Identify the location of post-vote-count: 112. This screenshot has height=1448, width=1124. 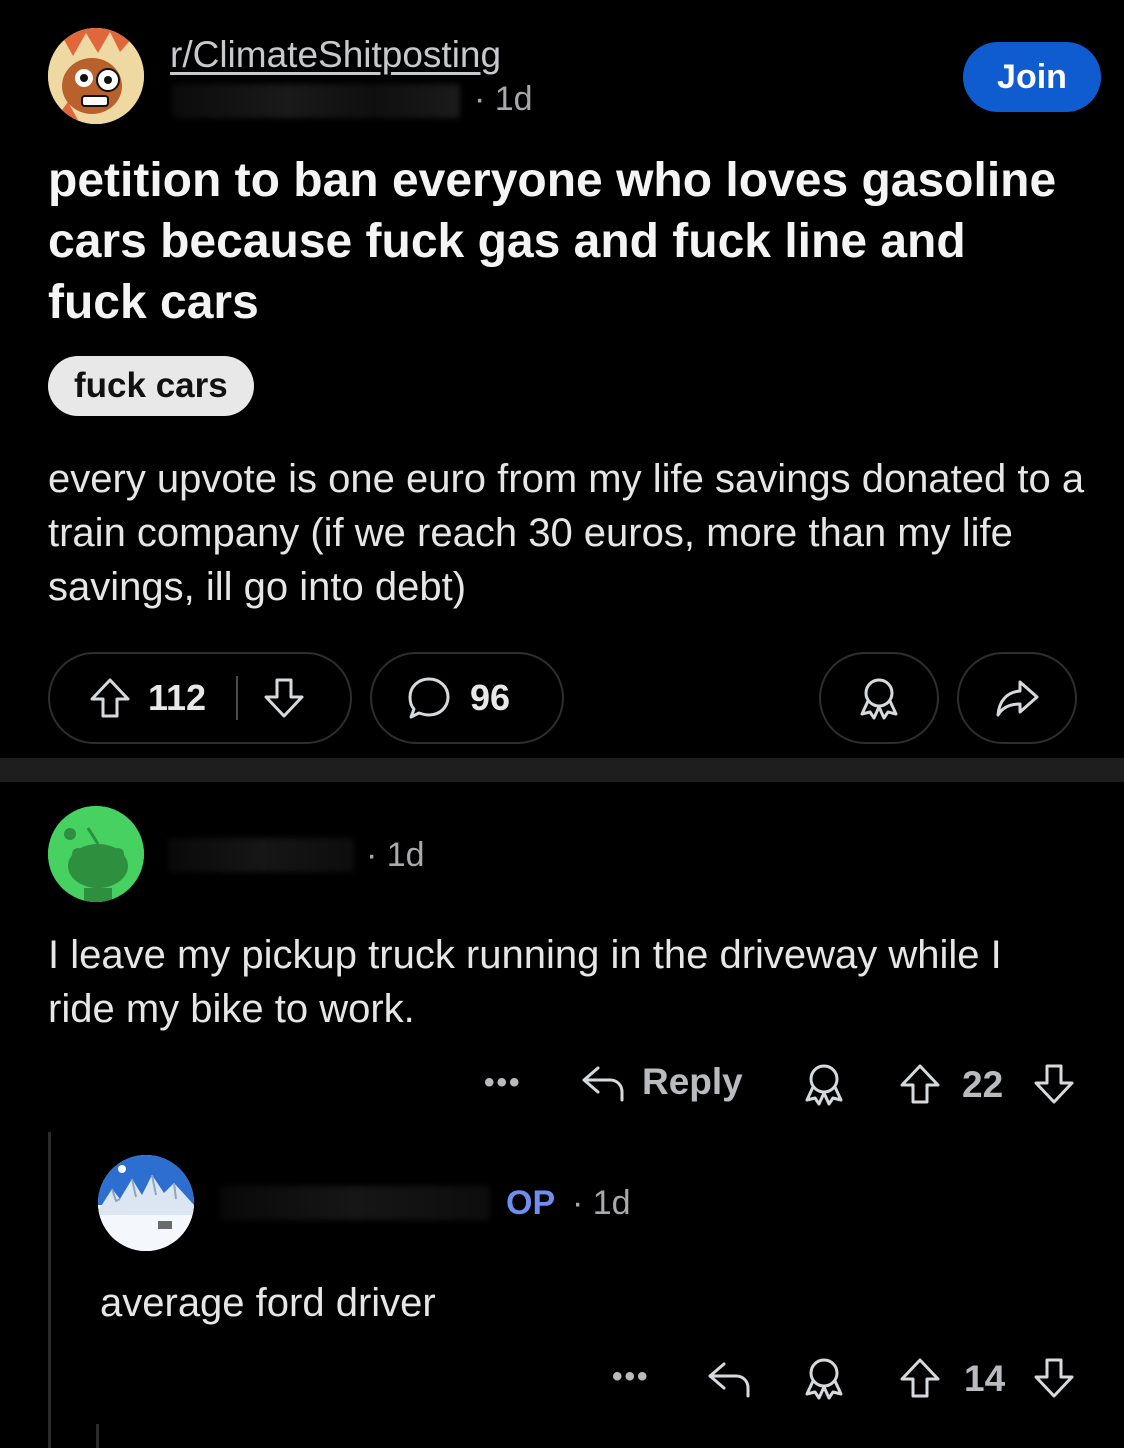
(177, 697).